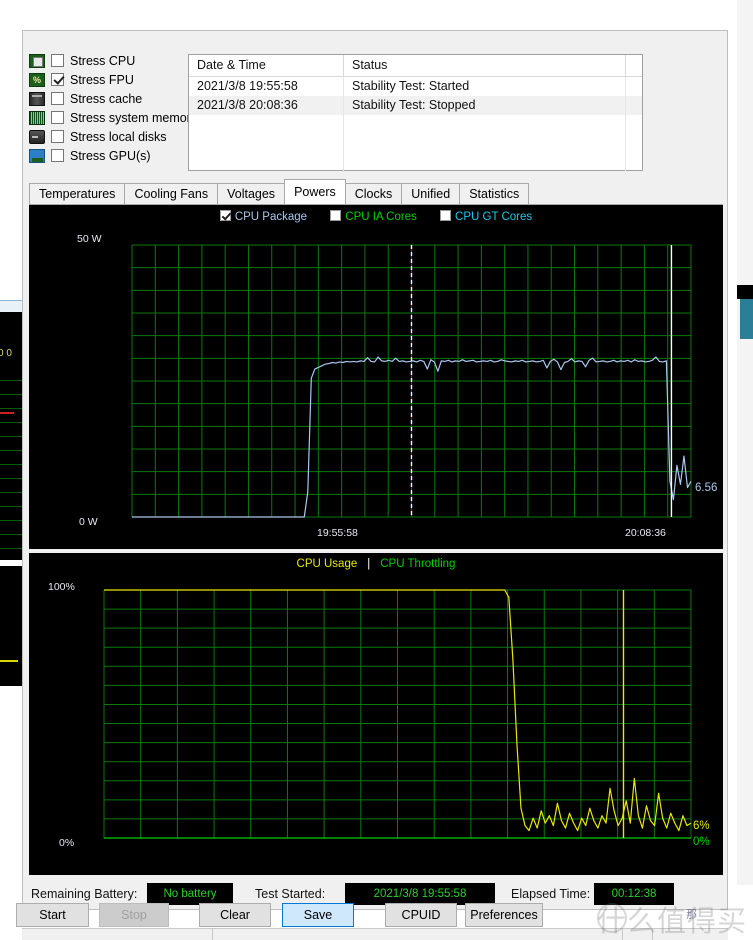 Image resolution: width=753 pixels, height=940 pixels. Describe the element at coordinates (37, 98) in the screenshot. I see `cache-icon` at that location.